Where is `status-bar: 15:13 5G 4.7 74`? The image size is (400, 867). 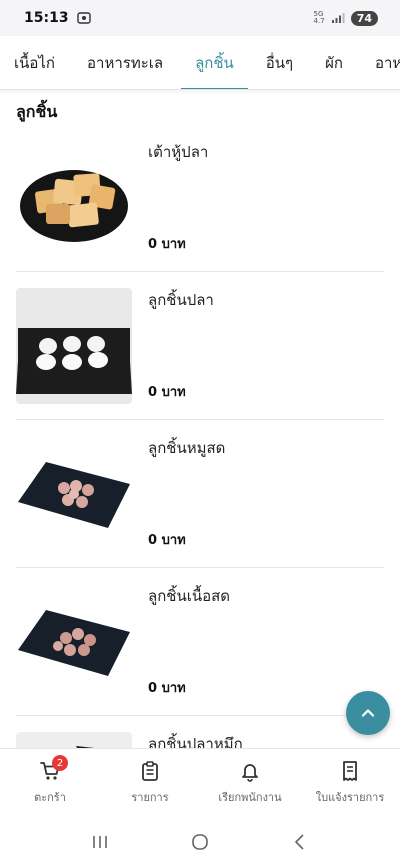 status-bar: 15:13 5G 4.7 74 is located at coordinates (200, 18).